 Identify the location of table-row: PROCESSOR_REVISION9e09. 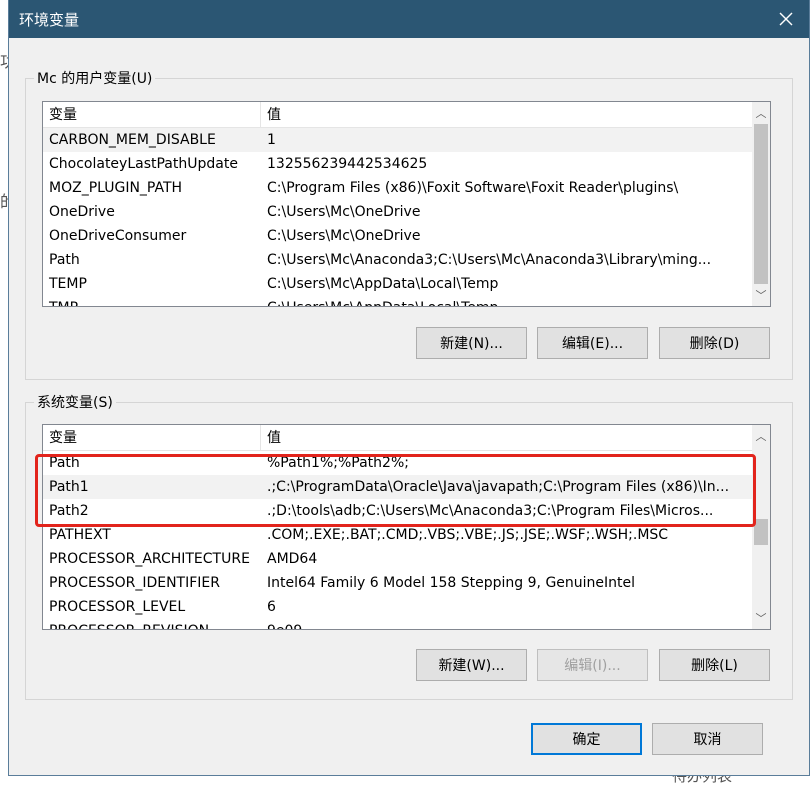
(397, 624).